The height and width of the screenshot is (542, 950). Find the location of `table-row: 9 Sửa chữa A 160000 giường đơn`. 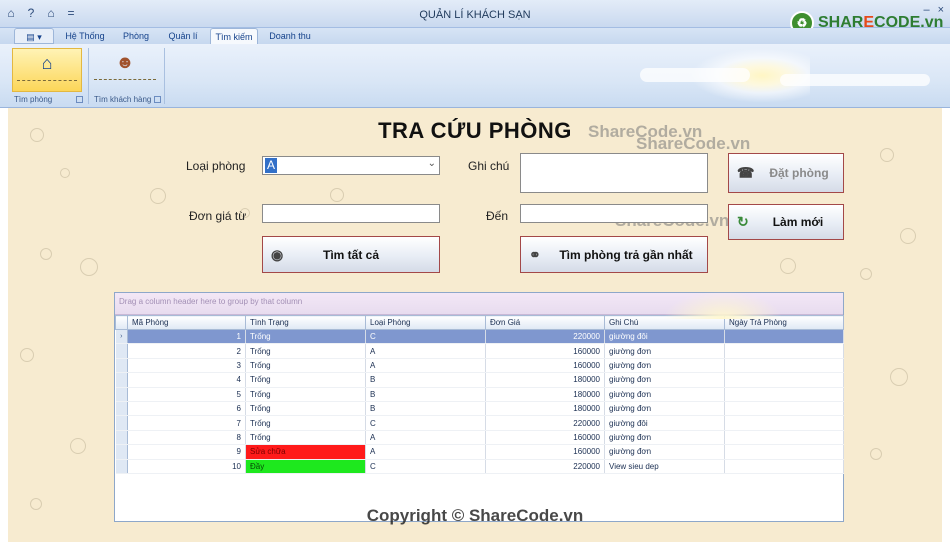

table-row: 9 Sửa chữa A 160000 giường đơn is located at coordinates (479, 452).